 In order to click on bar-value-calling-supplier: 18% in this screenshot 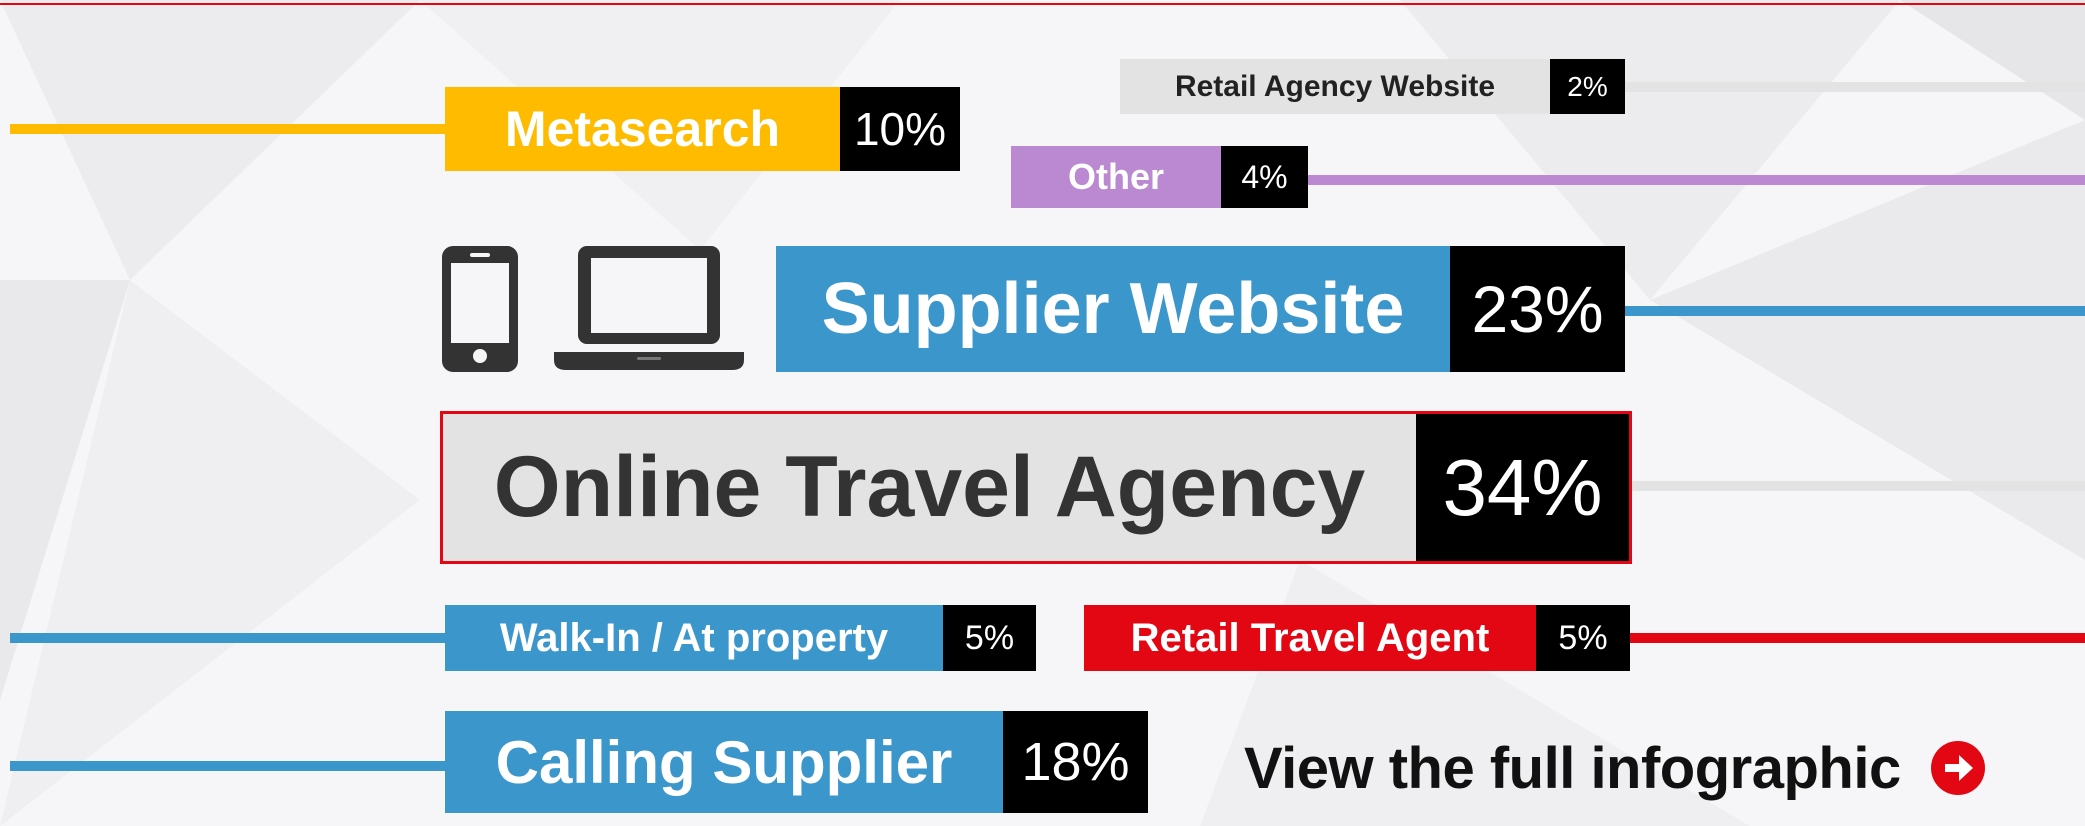, I will do `click(1075, 762)`.